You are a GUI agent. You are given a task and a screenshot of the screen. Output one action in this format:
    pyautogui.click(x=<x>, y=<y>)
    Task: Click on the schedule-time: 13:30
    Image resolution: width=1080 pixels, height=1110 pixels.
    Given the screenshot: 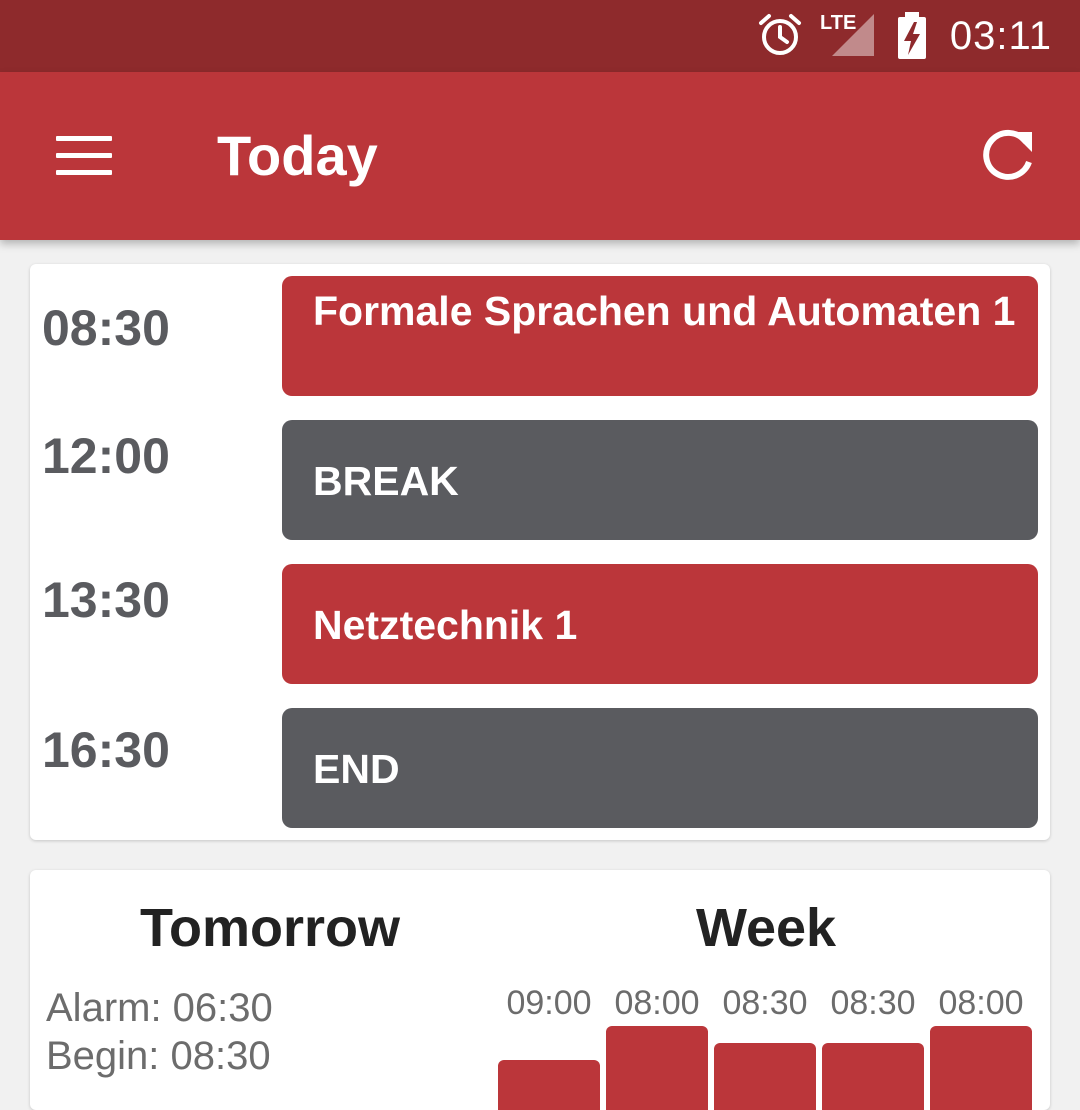 What is the action you would take?
    pyautogui.click(x=106, y=600)
    